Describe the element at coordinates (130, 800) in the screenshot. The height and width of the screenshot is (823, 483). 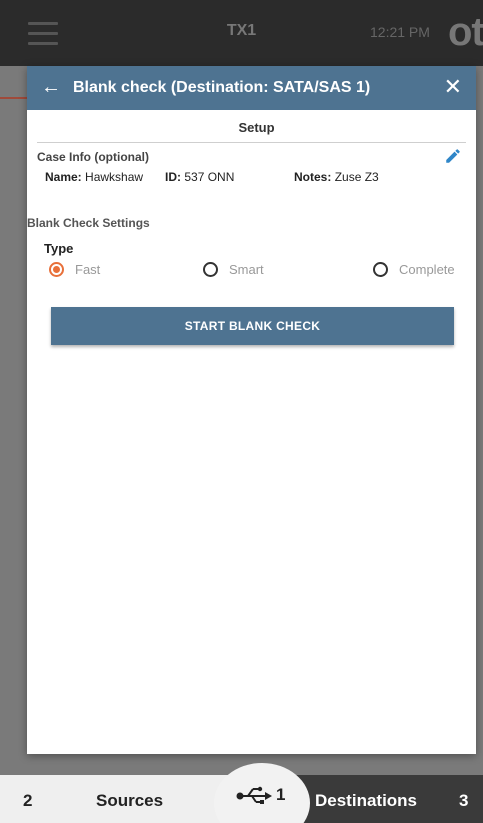
I see `sources-label: Sources` at that location.